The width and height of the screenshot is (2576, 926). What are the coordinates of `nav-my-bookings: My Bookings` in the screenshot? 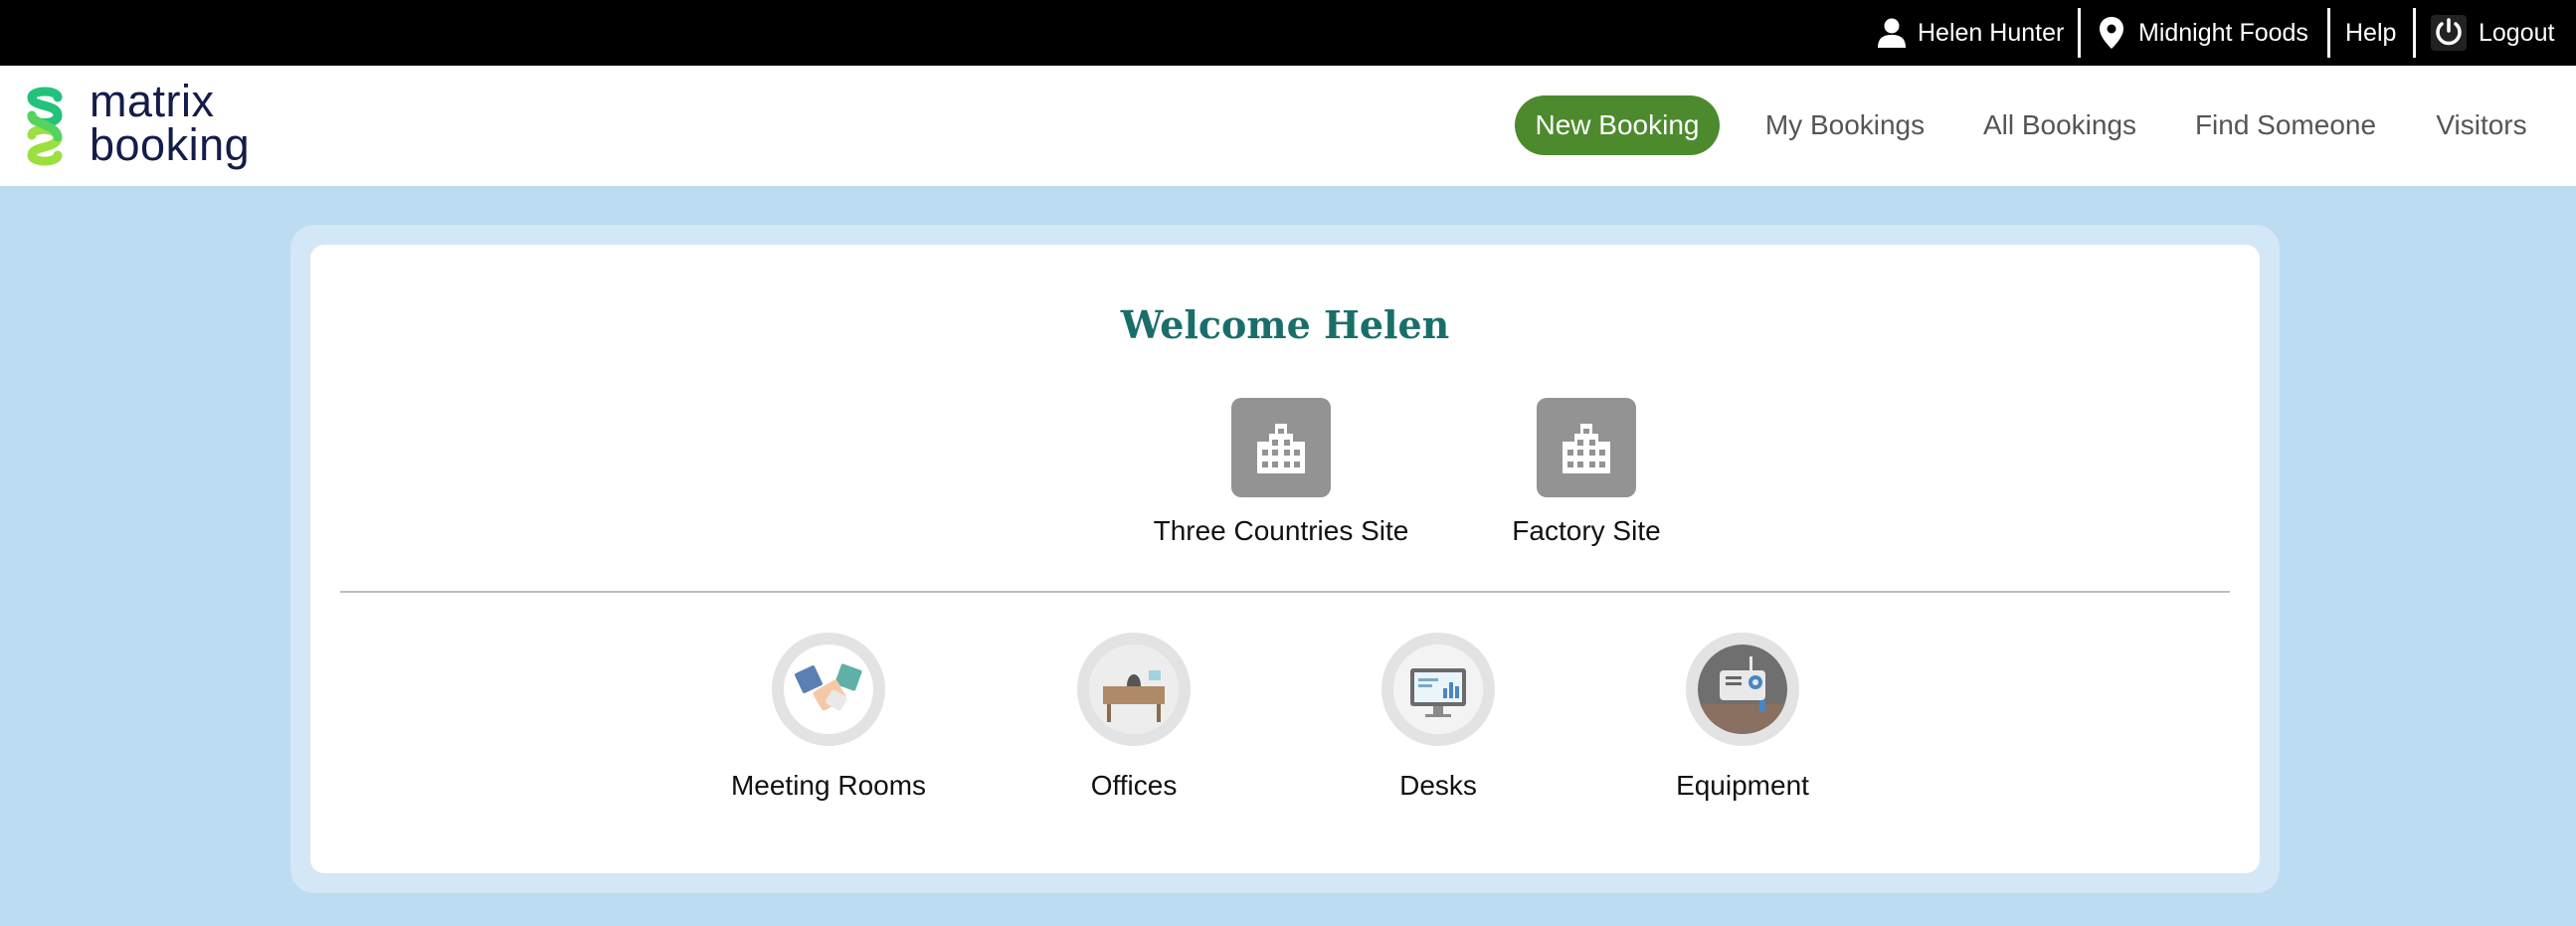 It's located at (1845, 125).